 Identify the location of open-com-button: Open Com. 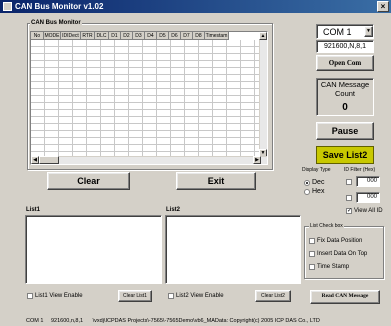
(345, 63).